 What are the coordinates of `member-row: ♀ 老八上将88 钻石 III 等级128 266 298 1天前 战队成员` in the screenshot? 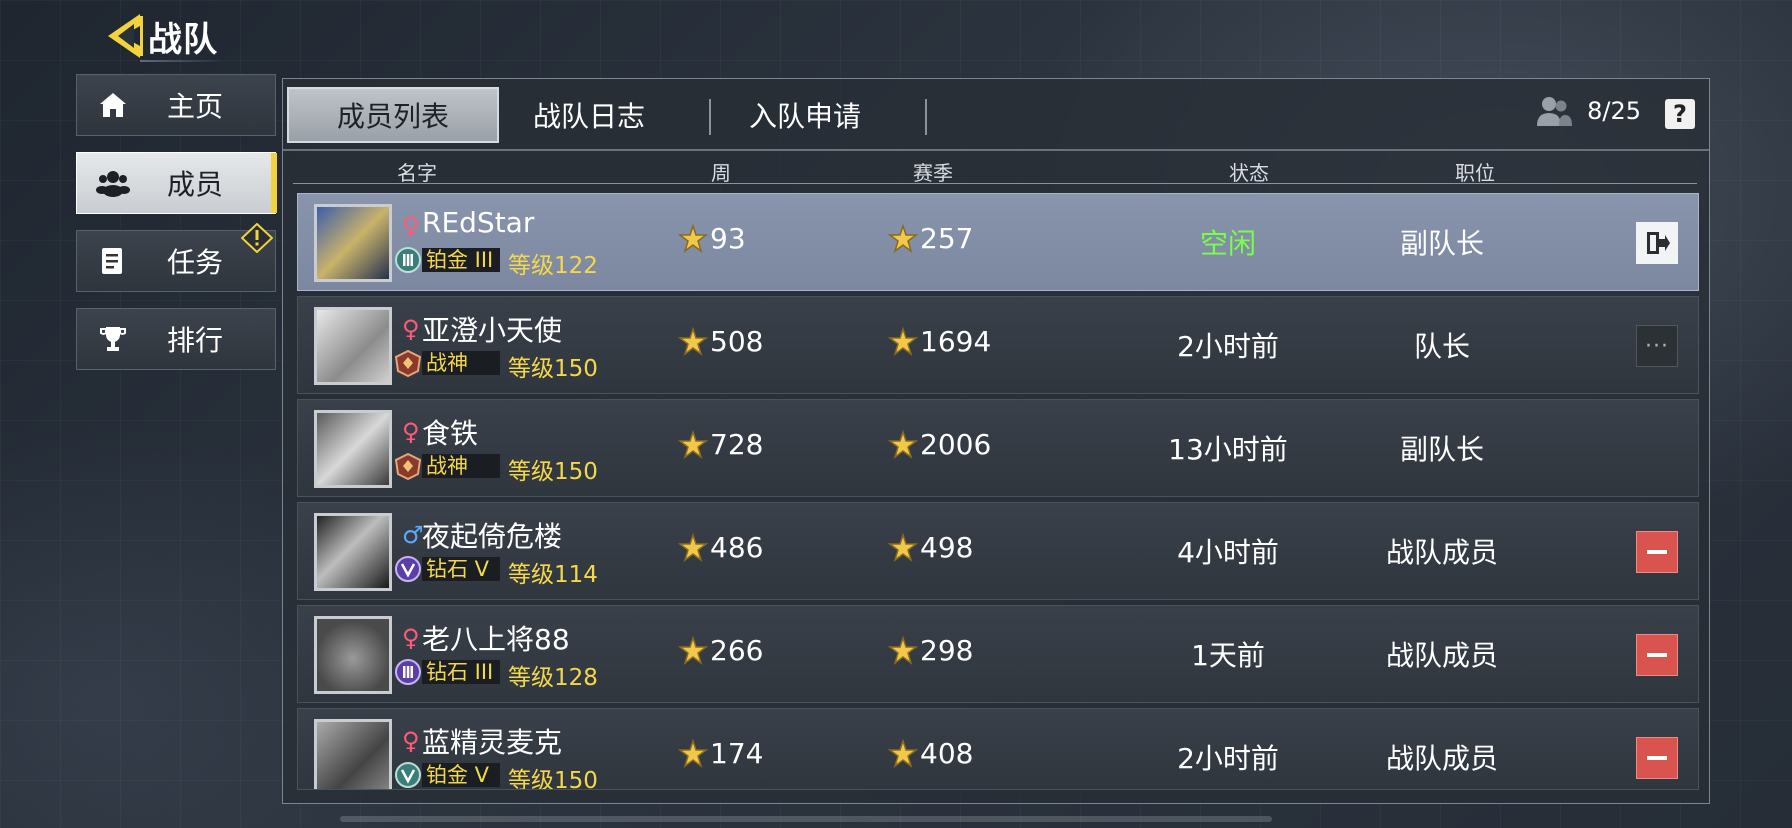 It's located at (998, 654).